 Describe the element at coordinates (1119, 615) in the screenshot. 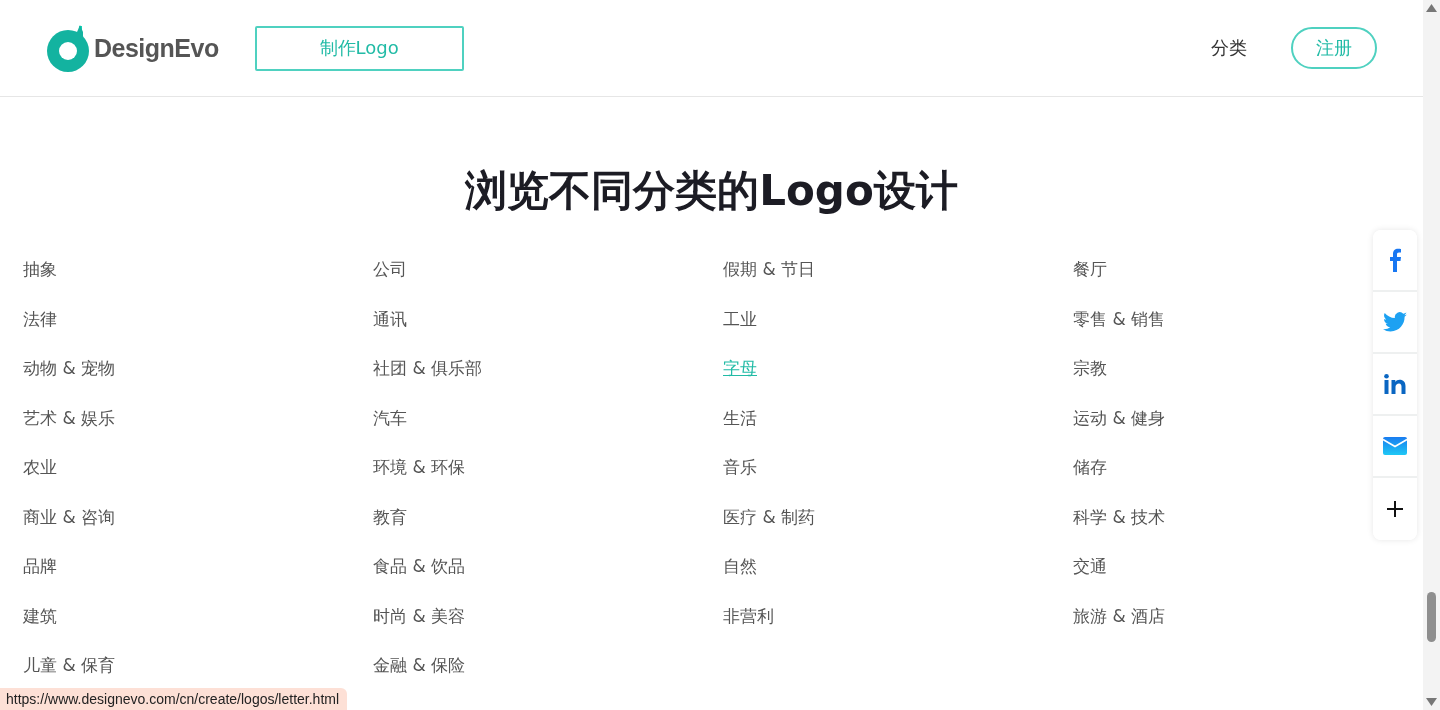

I see `category-link: 旅游 & 酒店` at that location.